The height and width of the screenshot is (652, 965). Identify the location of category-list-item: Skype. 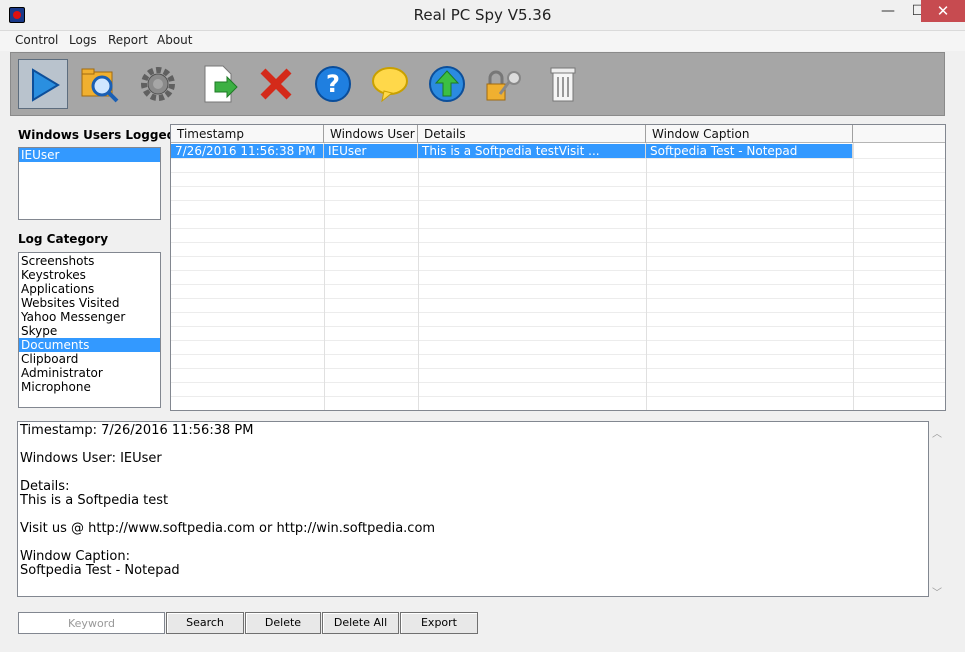
(89, 331).